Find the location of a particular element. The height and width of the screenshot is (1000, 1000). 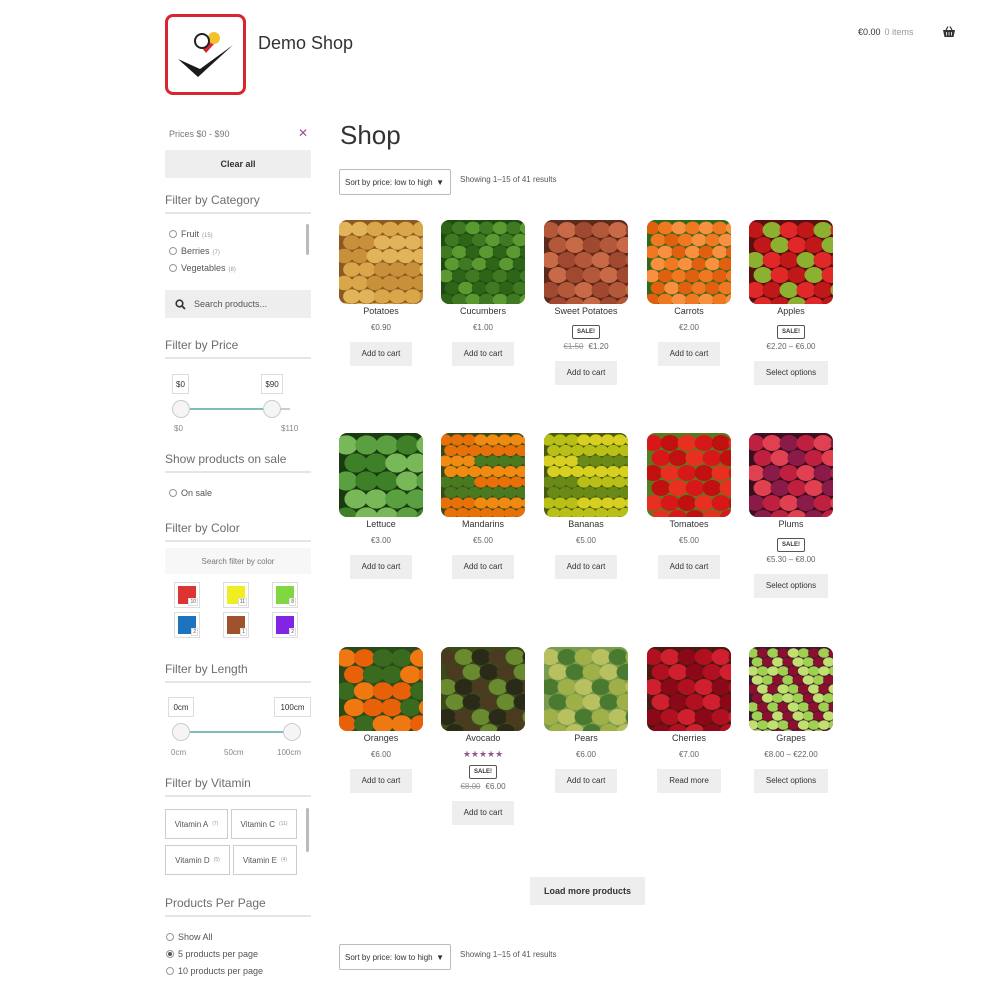

product-price: €8.00 – €22.00 is located at coordinates (791, 754).